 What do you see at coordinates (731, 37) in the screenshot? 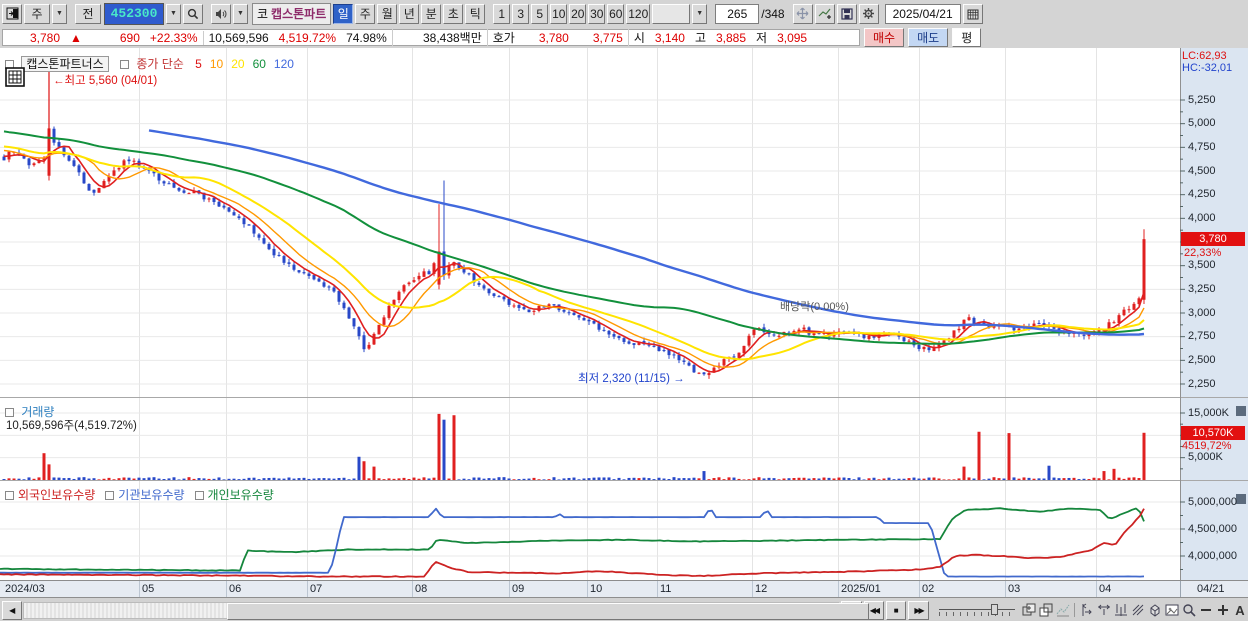
I see `high-price: 3,885` at bounding box center [731, 37].